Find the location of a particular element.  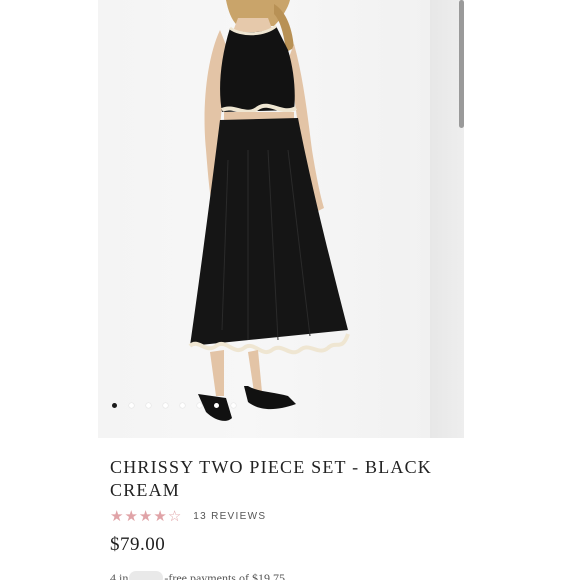

product-price: $79.00 is located at coordinates (138, 544).